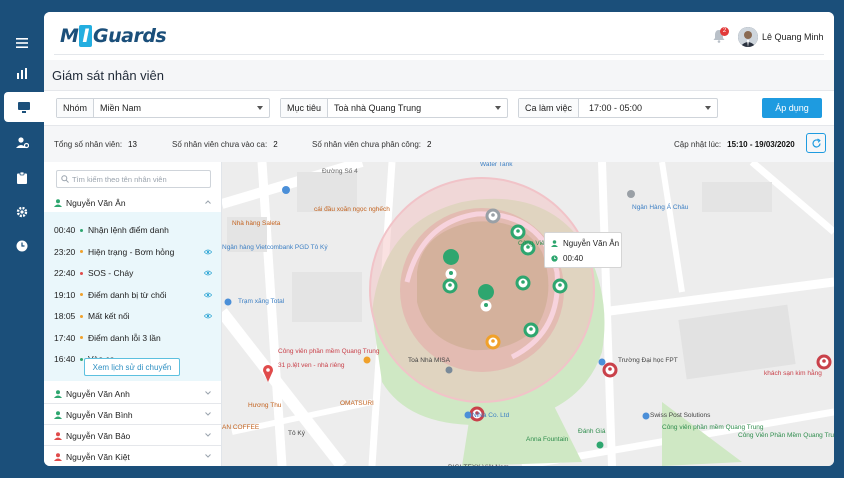 The width and height of the screenshot is (844, 478). What do you see at coordinates (65, 359) in the screenshot?
I see `event-time: 16:40` at bounding box center [65, 359].